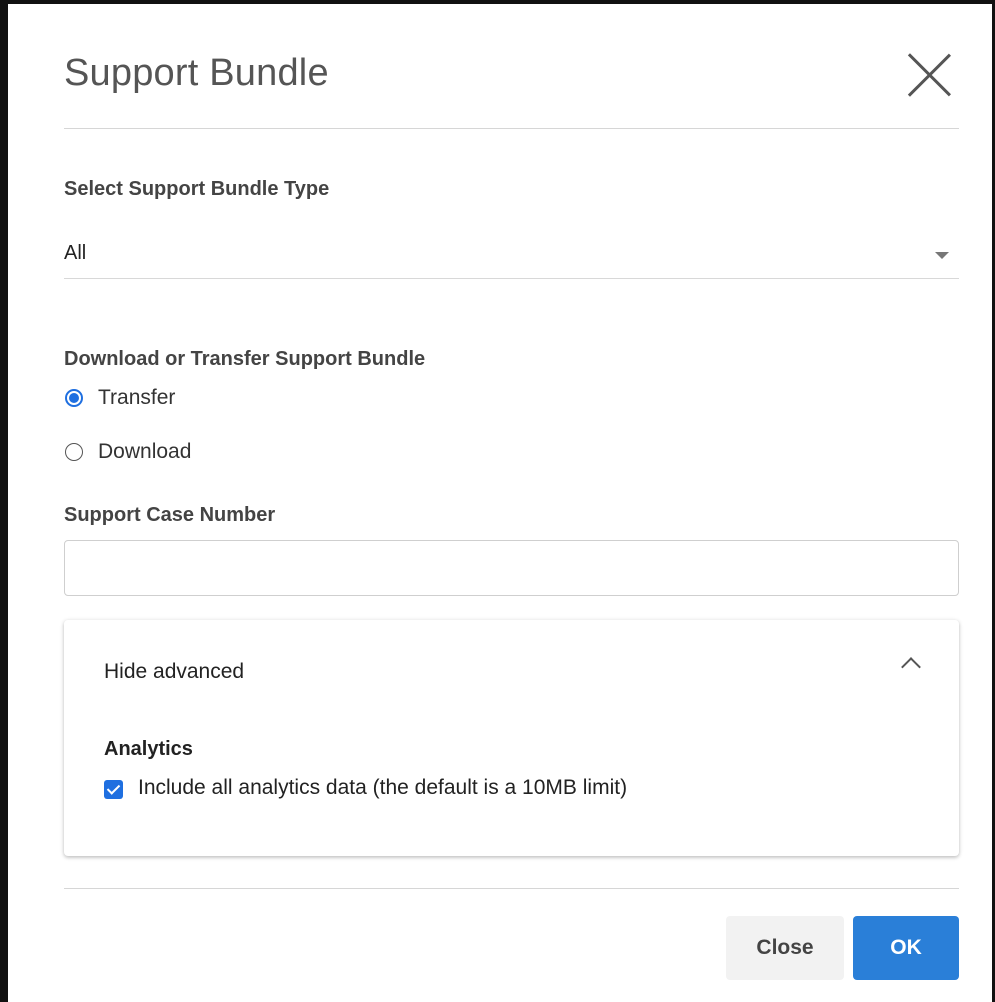 This screenshot has height=1002, width=995. I want to click on close-x-icon, so click(930, 76).